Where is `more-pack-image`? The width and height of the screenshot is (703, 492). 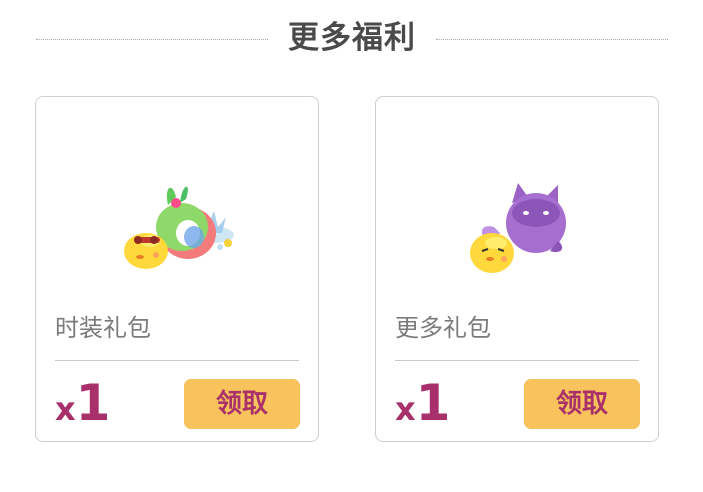 more-pack-image is located at coordinates (519, 232).